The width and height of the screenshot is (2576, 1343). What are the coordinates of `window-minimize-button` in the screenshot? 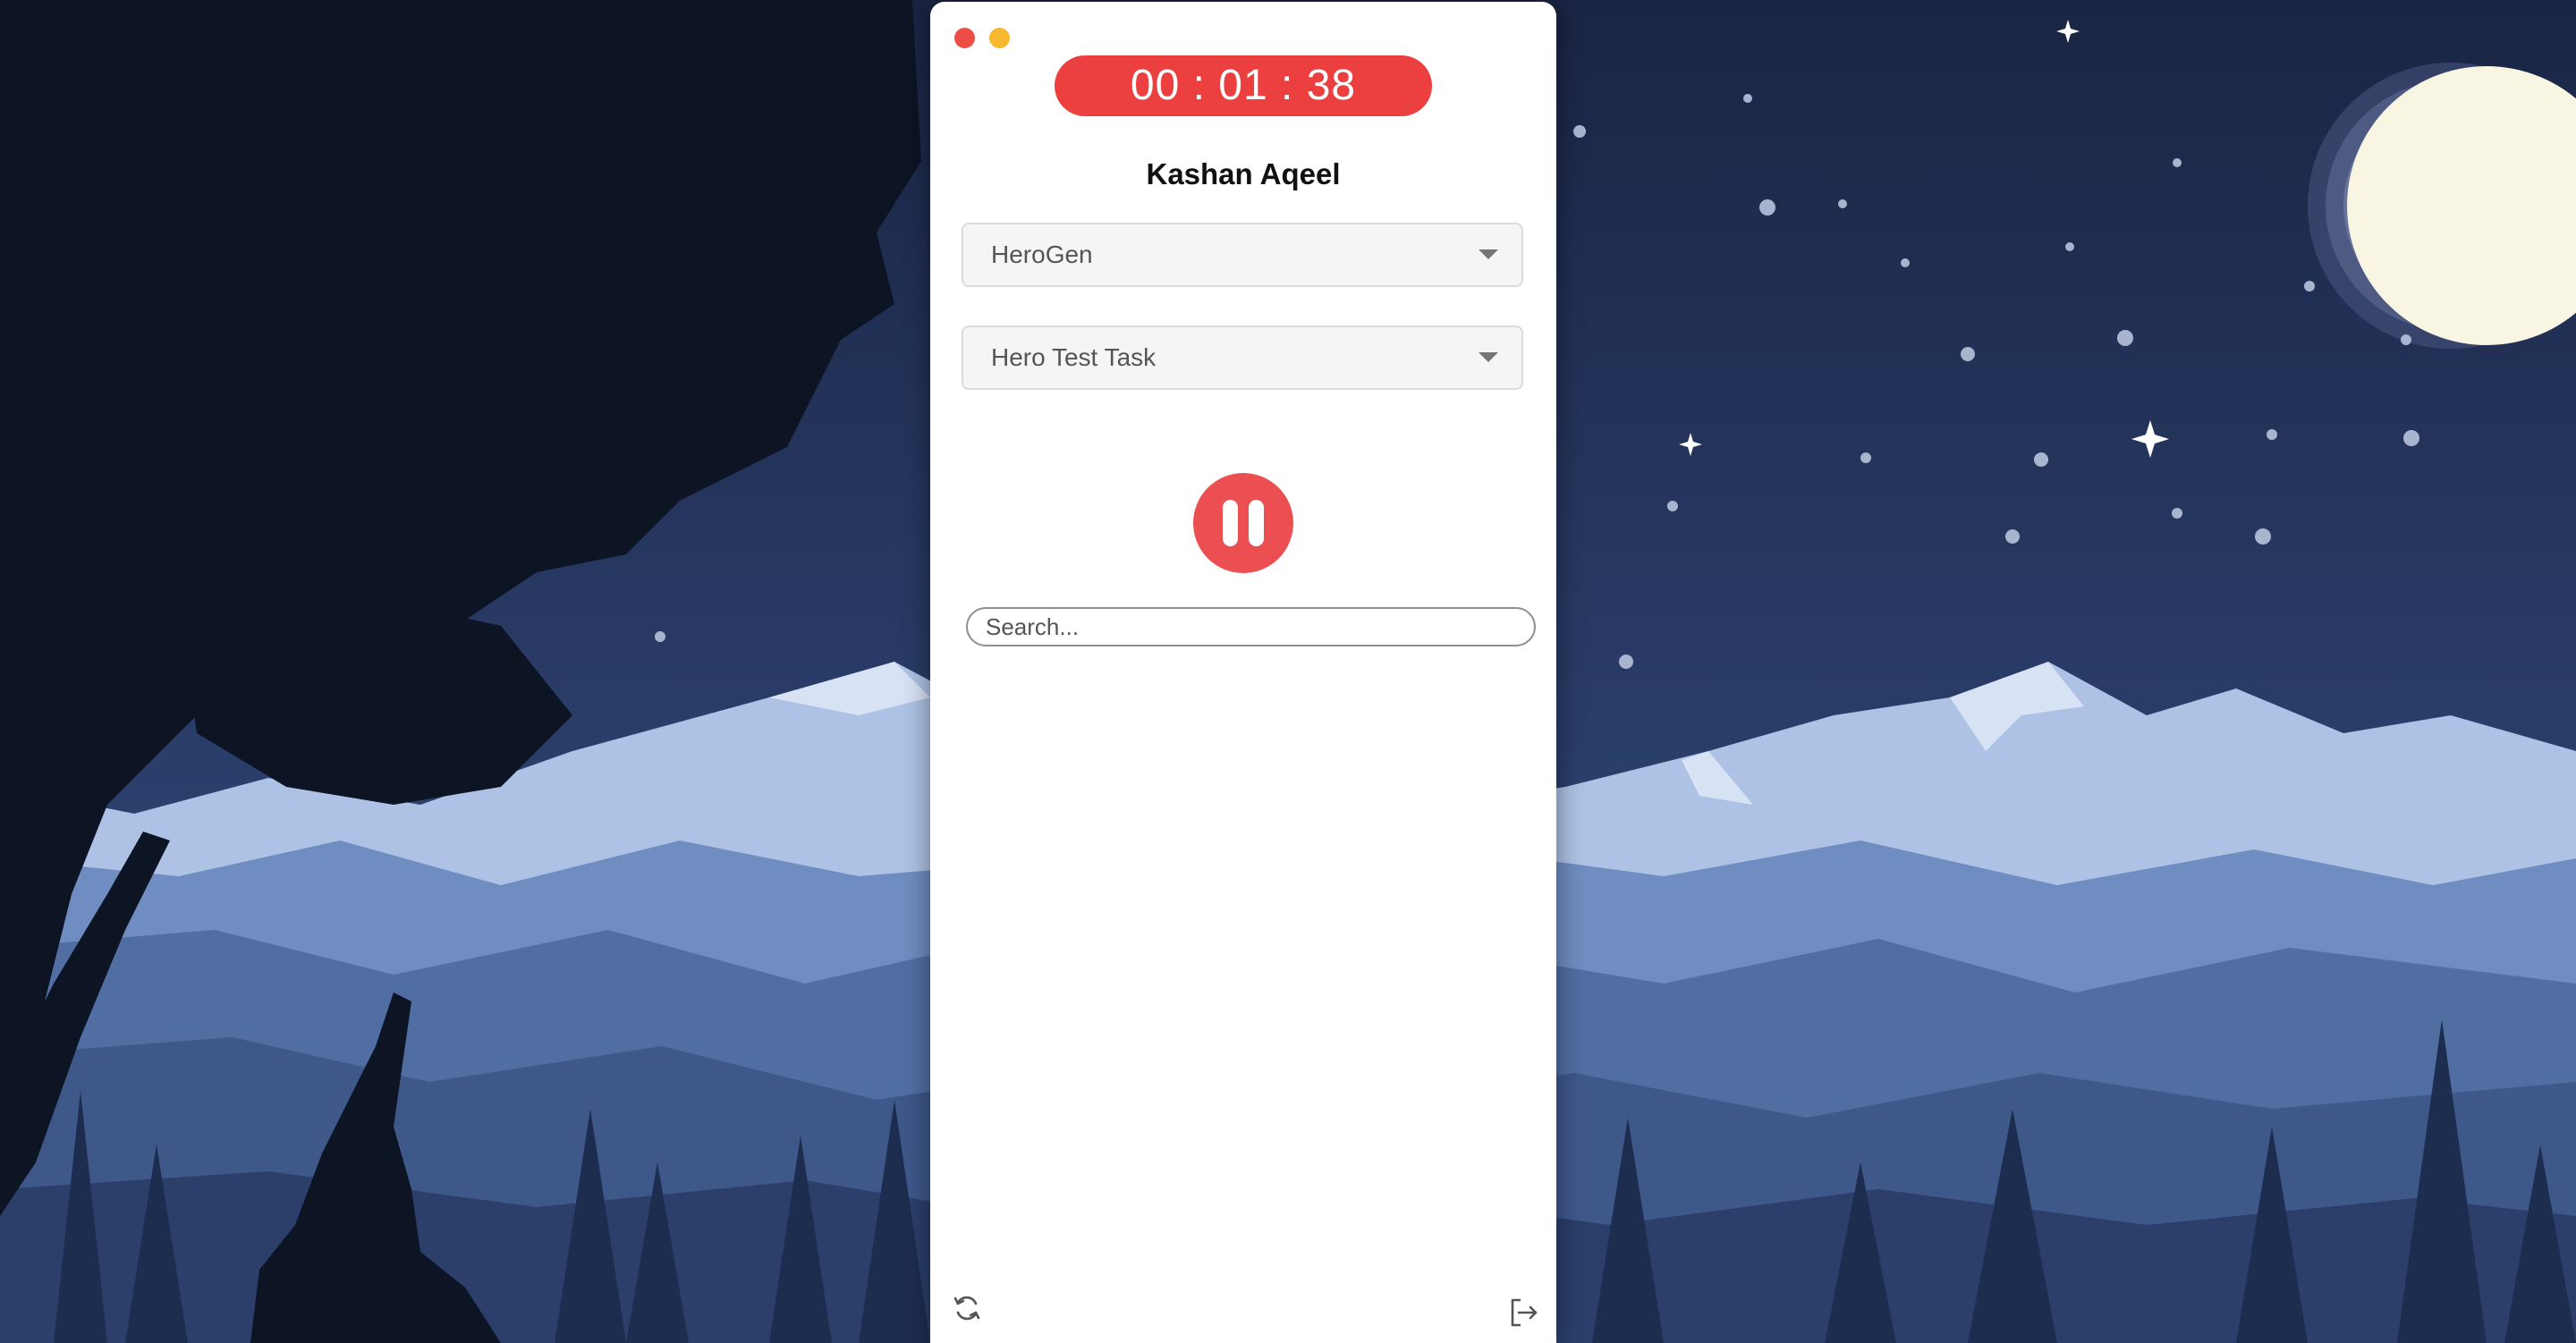 It's located at (999, 38).